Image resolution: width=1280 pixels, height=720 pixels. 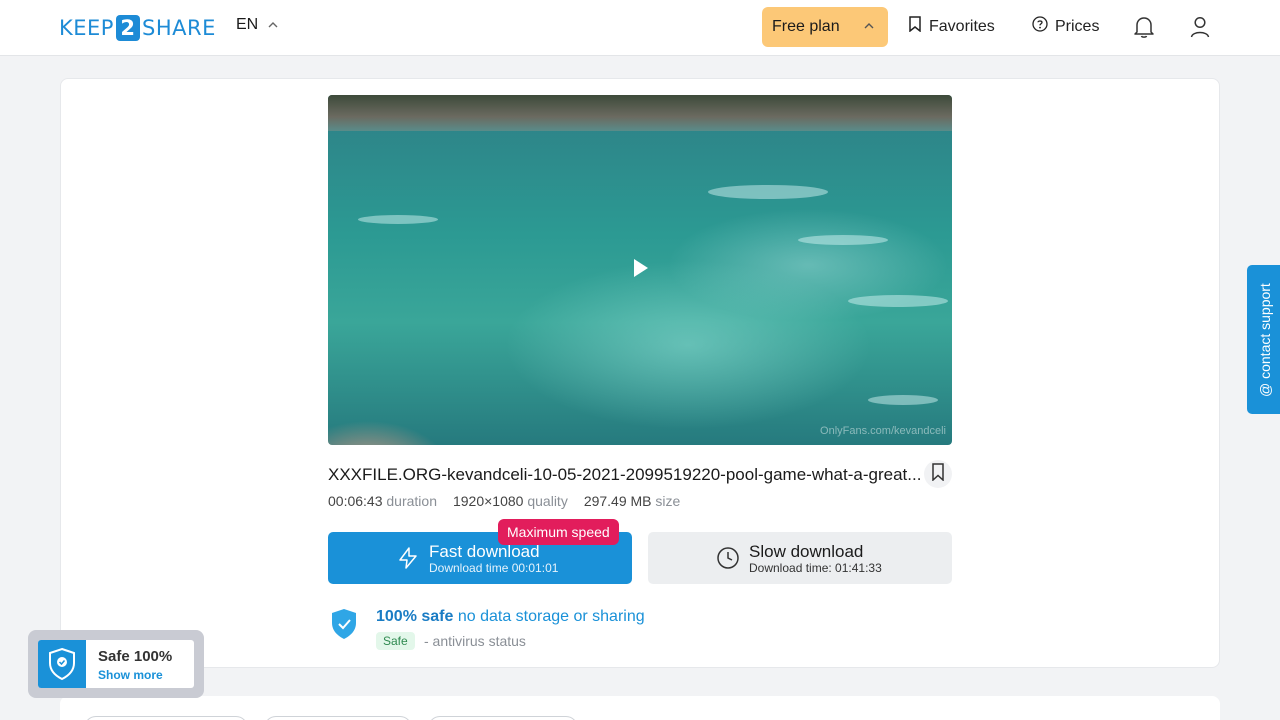 What do you see at coordinates (617, 501) in the screenshot?
I see `size-value: 297.49 MB` at bounding box center [617, 501].